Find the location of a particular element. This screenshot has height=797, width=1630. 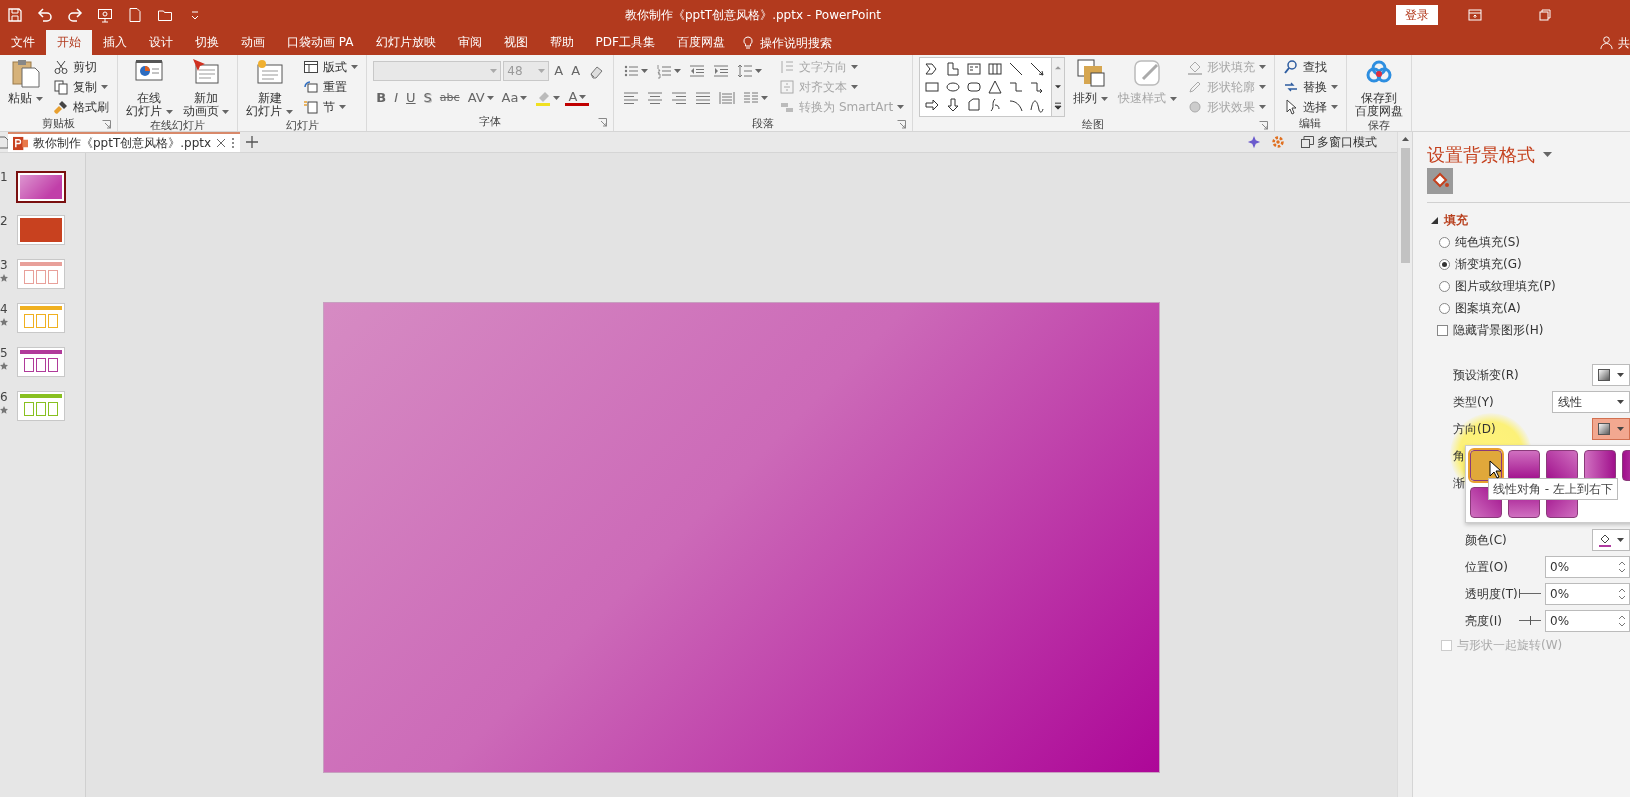

redo-icon is located at coordinates (75, 15).